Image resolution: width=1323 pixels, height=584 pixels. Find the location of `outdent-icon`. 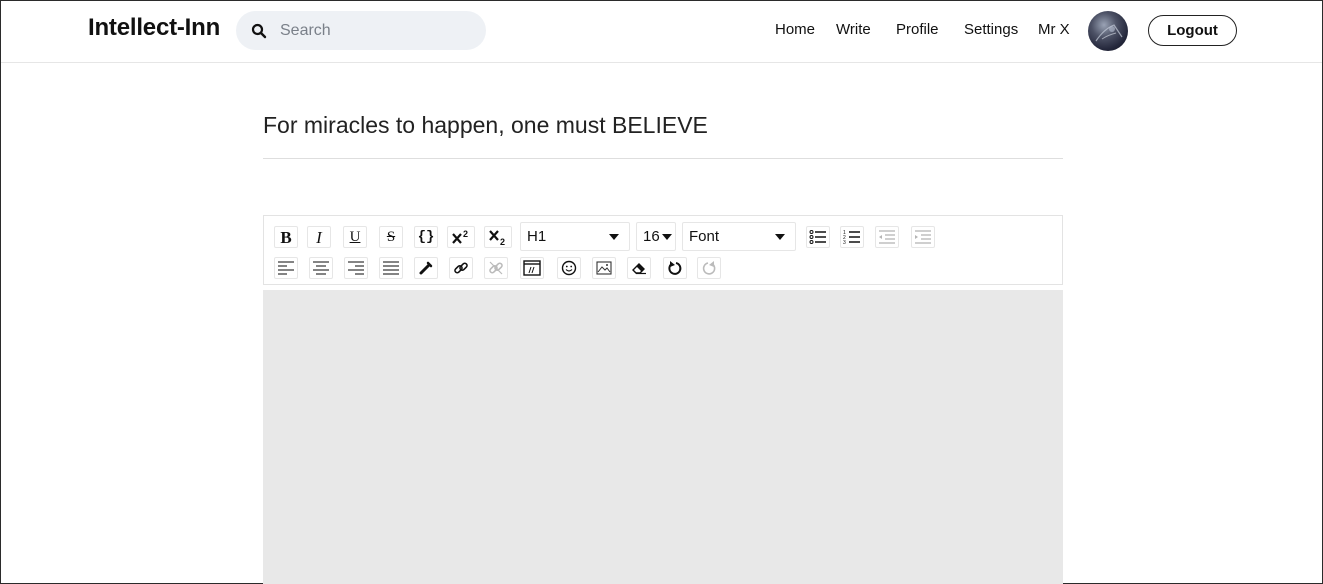

outdent-icon is located at coordinates (887, 237).